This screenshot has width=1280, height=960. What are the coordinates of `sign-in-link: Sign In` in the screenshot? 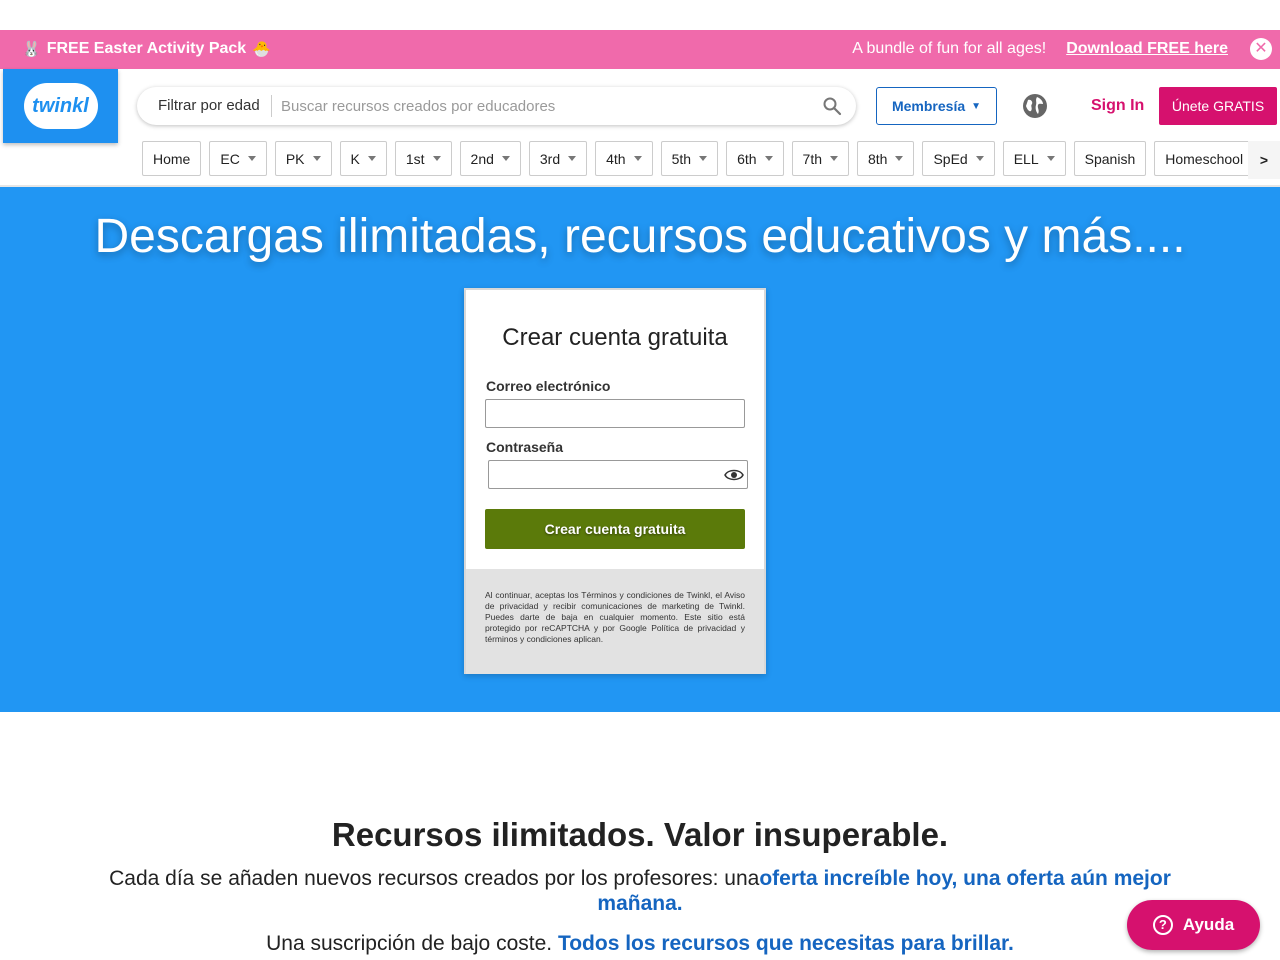 It's located at (1117, 106).